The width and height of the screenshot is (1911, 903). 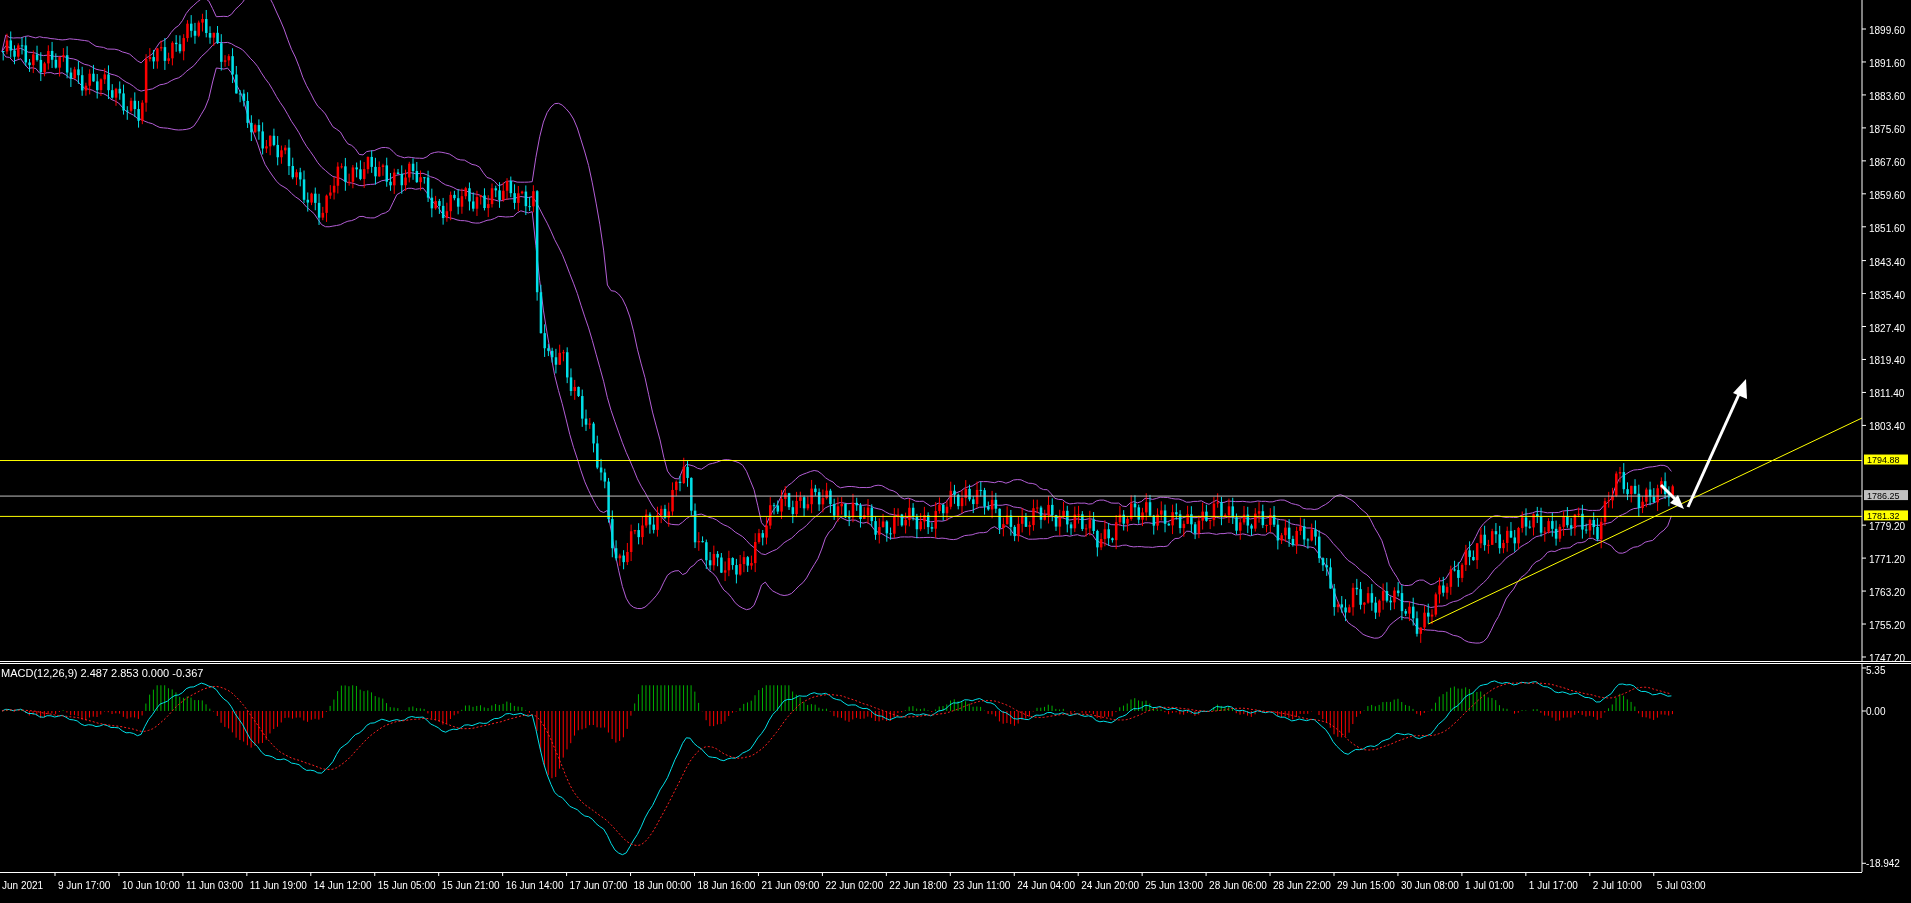 I want to click on indicator-scale-label: 5.35, so click(x=1876, y=670).